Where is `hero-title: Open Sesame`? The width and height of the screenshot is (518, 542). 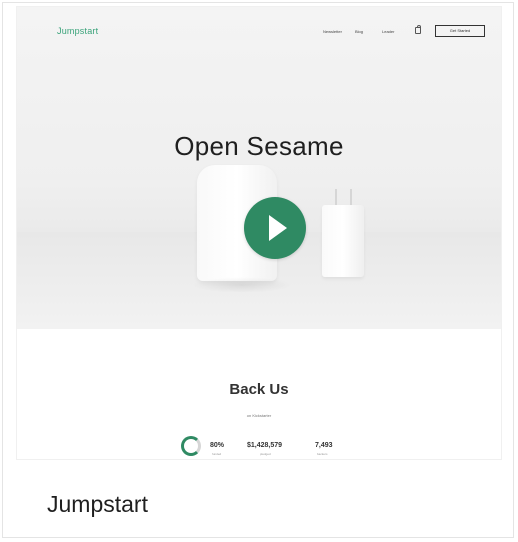 hero-title: Open Sesame is located at coordinates (259, 146).